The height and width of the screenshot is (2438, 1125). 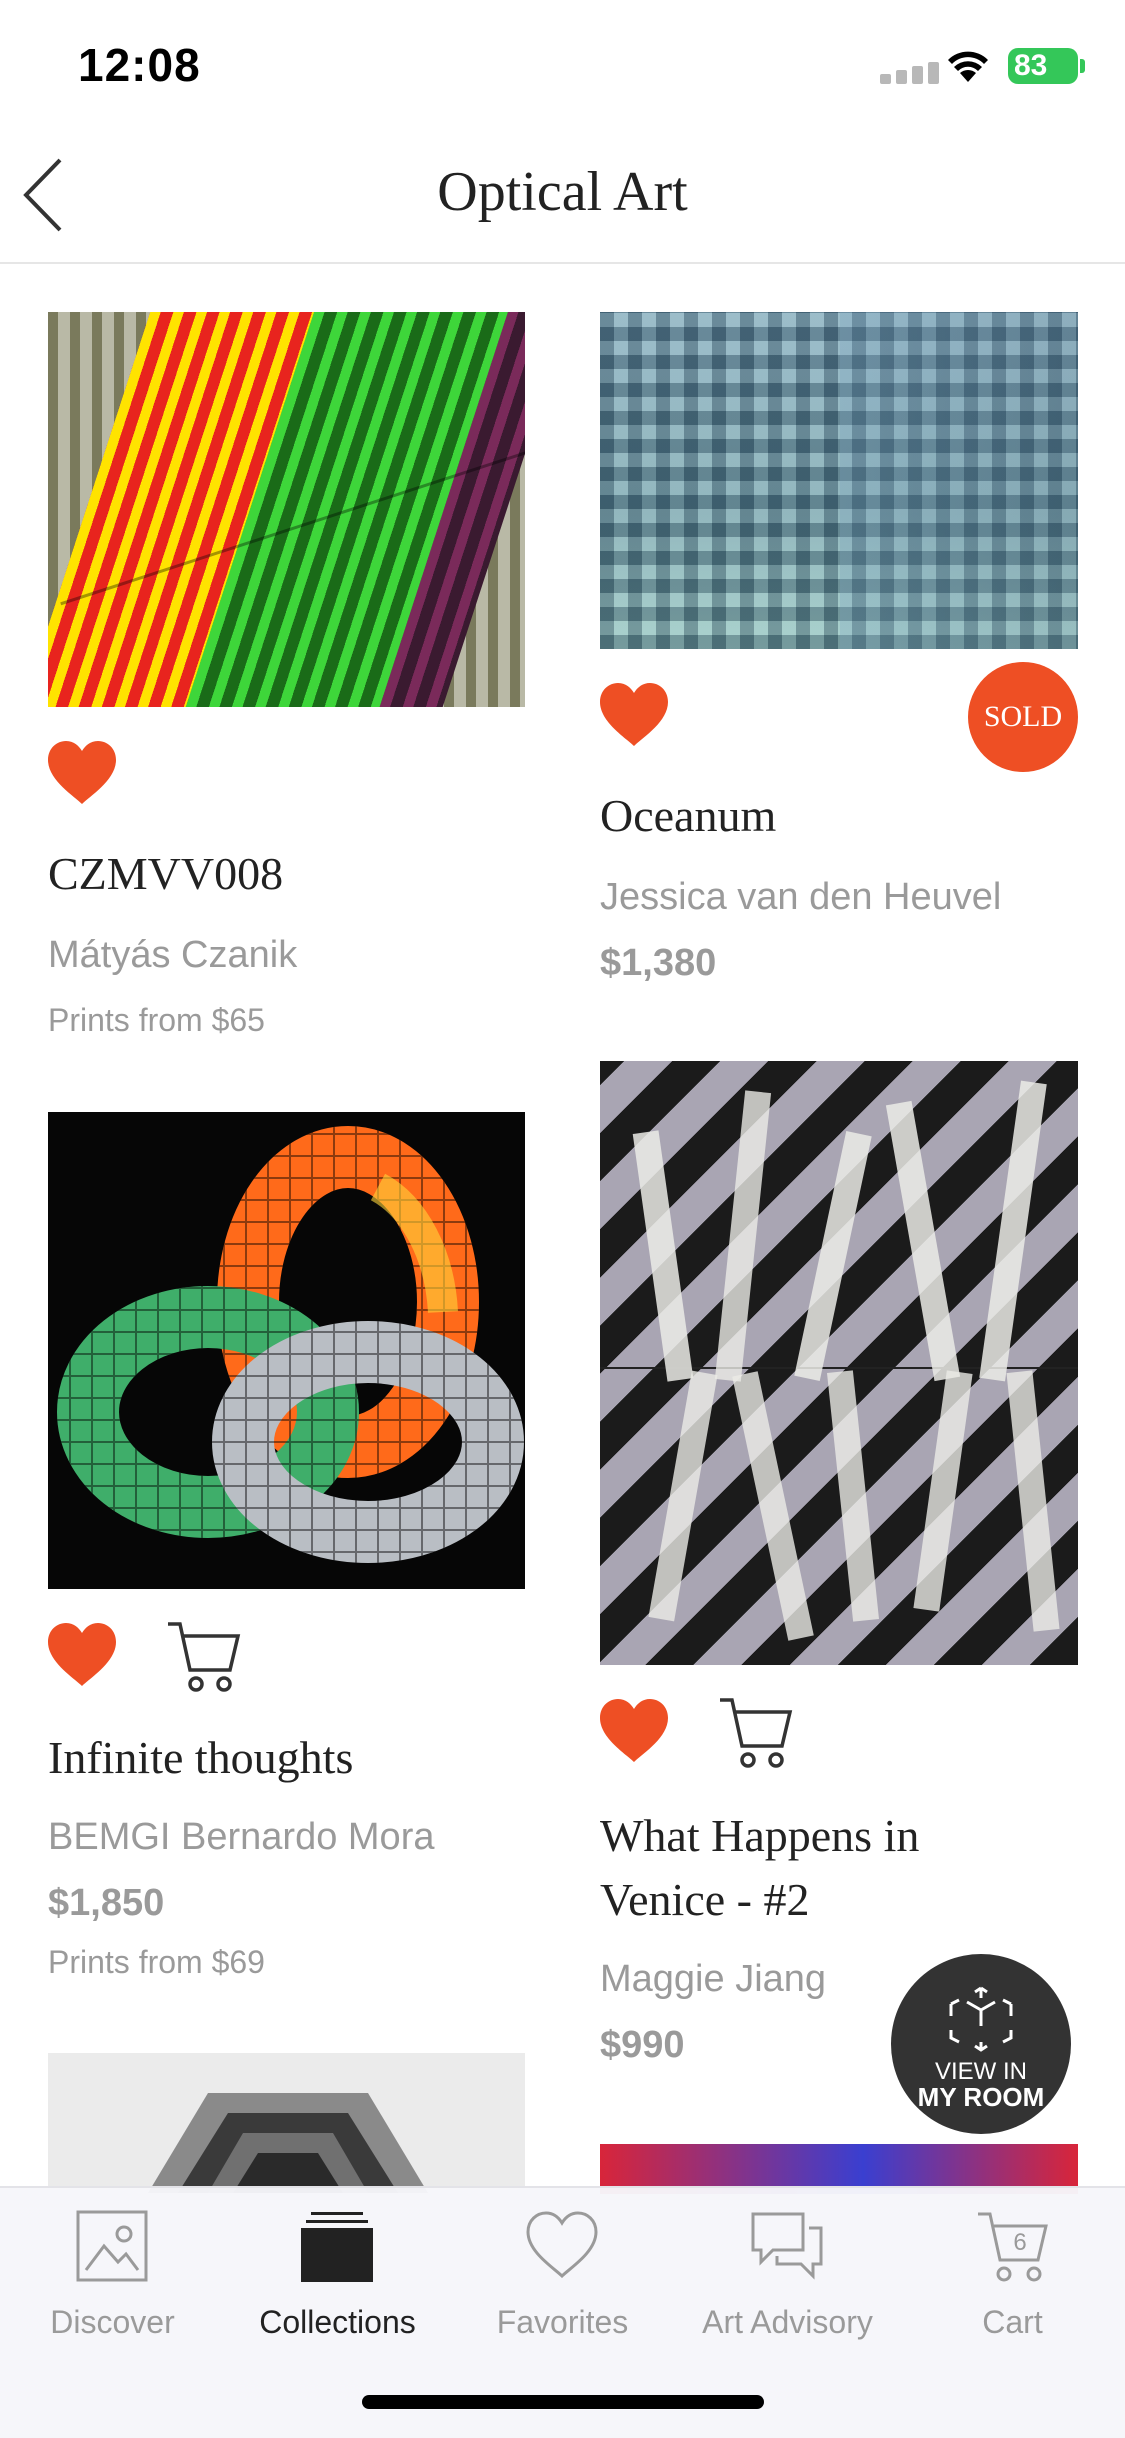 I want to click on tab-discover: Discover, so click(x=112, y=2271).